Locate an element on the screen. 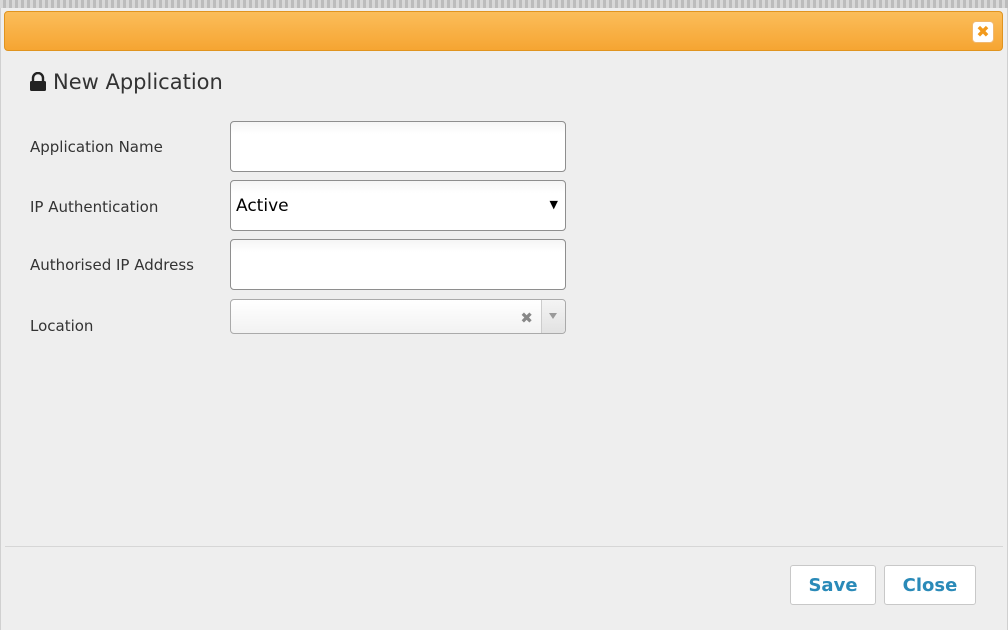 The width and height of the screenshot is (1008, 630). location-combobox: ✖ is located at coordinates (398, 316).